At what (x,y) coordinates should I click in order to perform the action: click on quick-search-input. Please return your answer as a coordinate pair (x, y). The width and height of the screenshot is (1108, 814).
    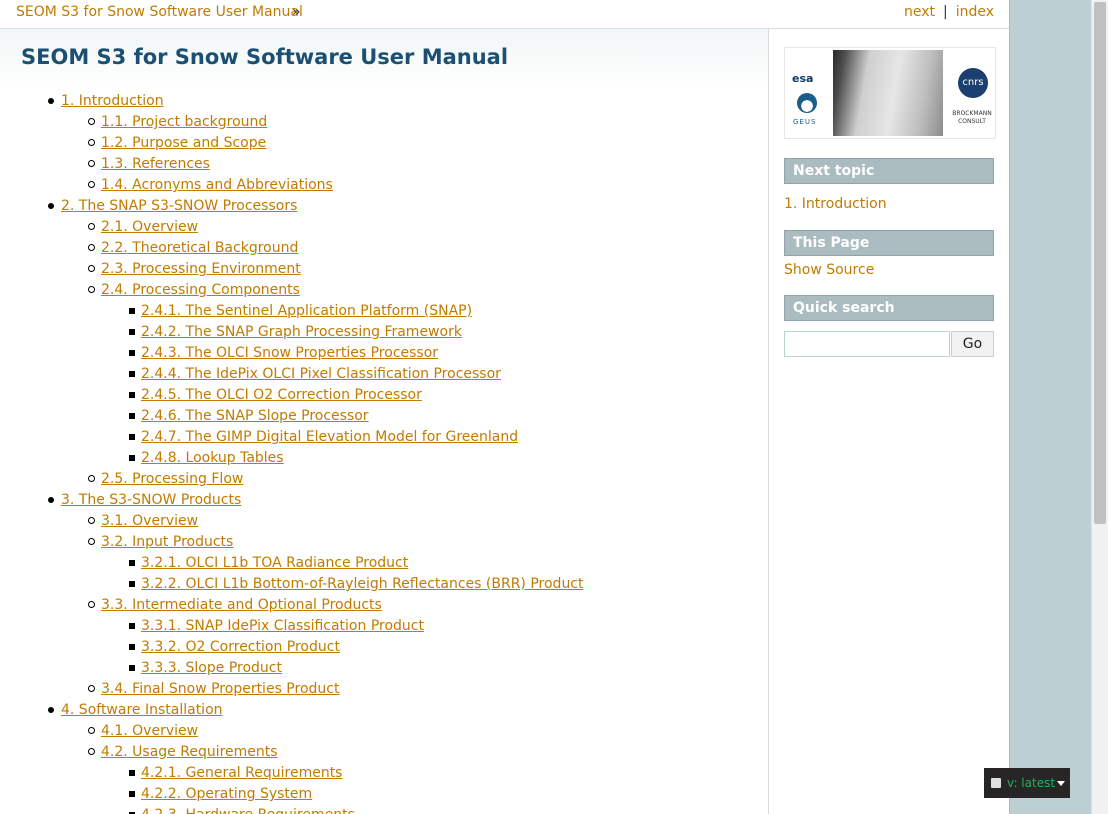
    Looking at the image, I should click on (867, 344).